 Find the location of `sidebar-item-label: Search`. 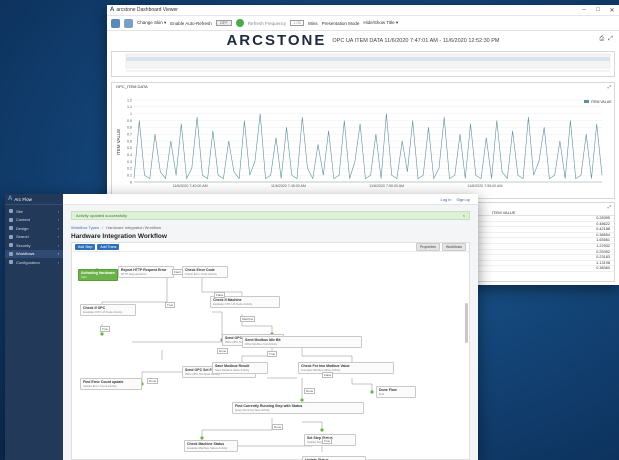

sidebar-item-label: Search is located at coordinates (22, 237).